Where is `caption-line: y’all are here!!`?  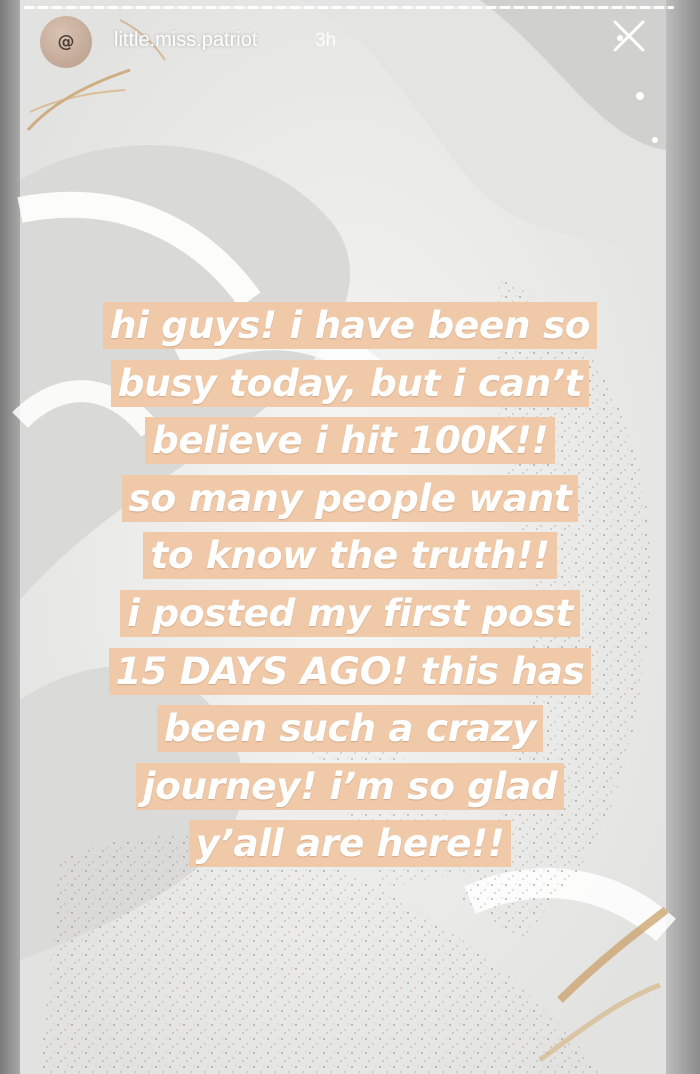 caption-line: y’all are here!! is located at coordinates (350, 844).